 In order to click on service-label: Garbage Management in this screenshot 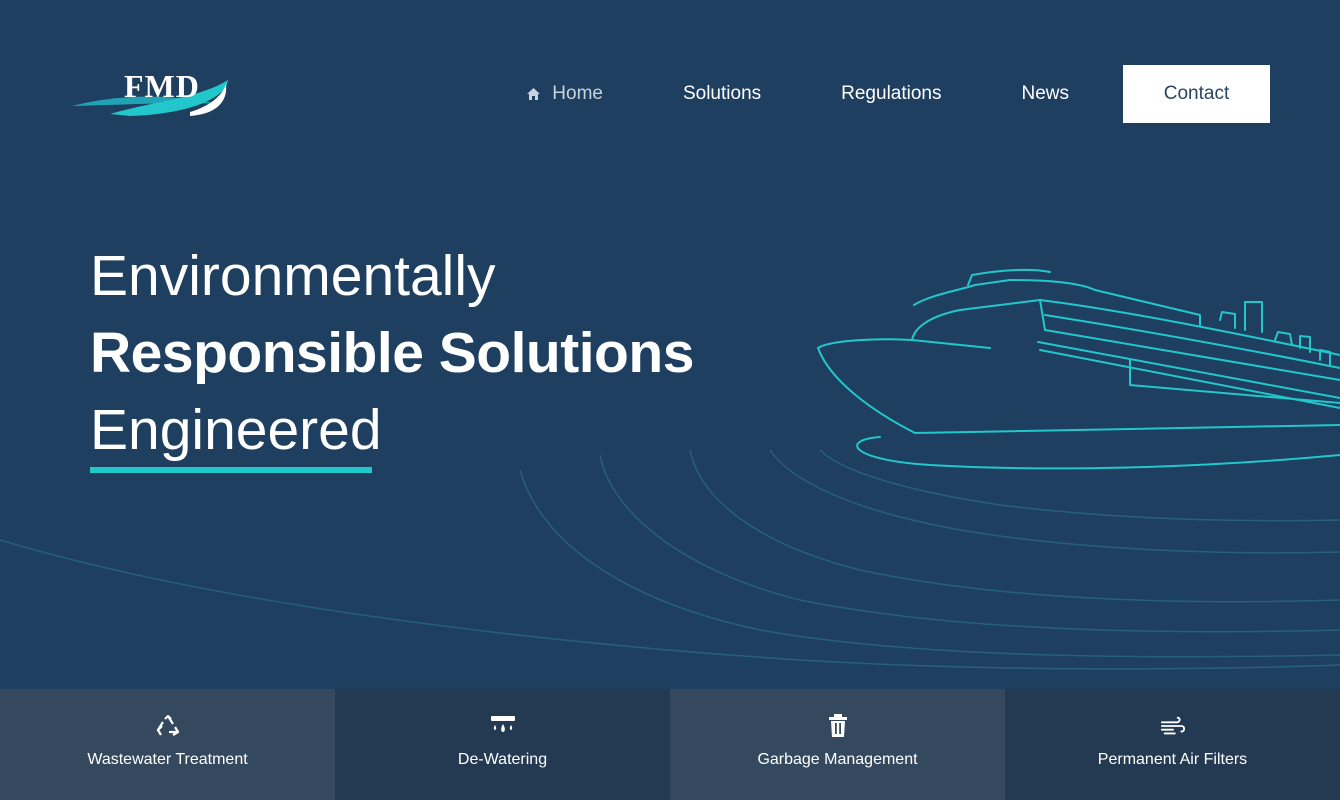, I will do `click(837, 759)`.